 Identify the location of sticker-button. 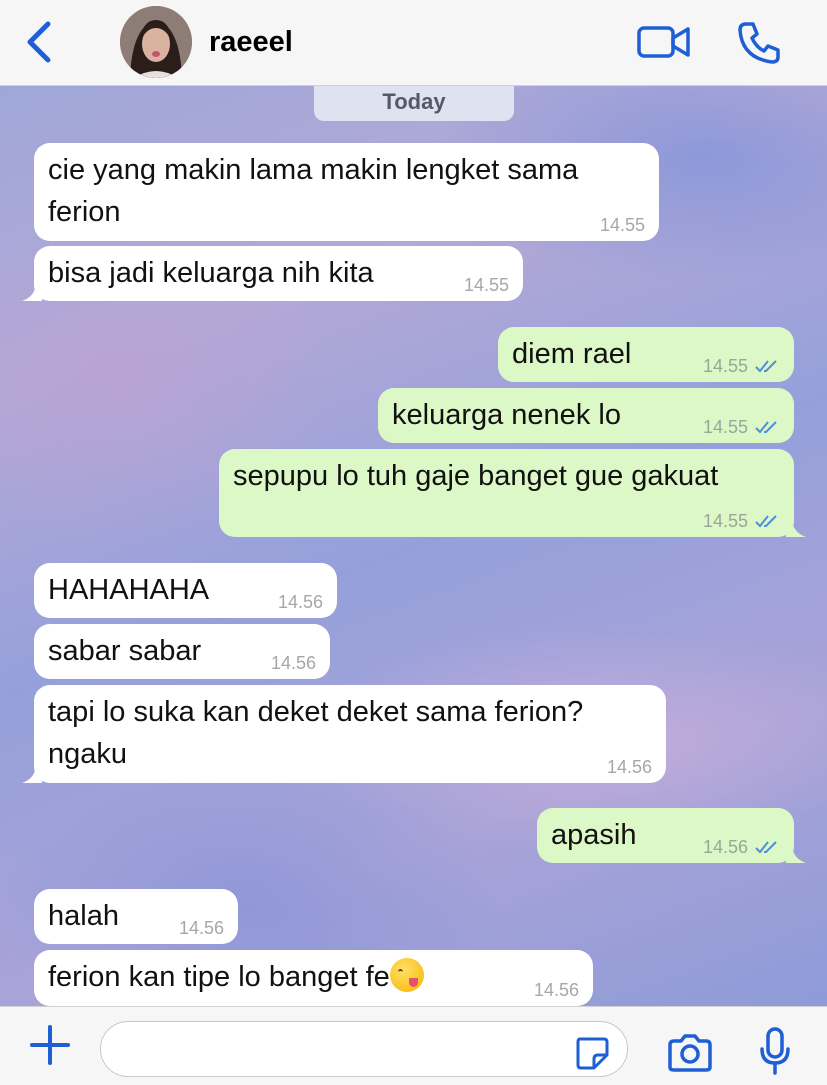
(592, 1053).